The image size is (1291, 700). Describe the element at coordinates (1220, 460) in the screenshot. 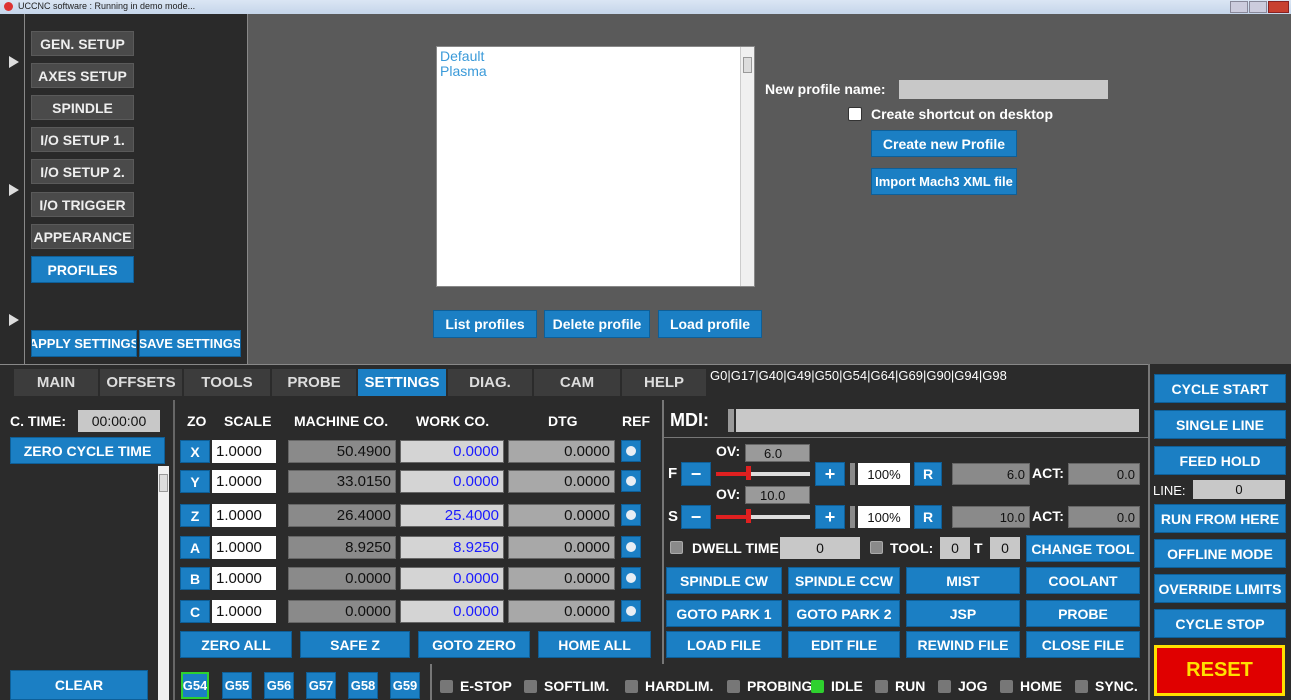

I see `feed-hold-button: FEED HOLD` at that location.